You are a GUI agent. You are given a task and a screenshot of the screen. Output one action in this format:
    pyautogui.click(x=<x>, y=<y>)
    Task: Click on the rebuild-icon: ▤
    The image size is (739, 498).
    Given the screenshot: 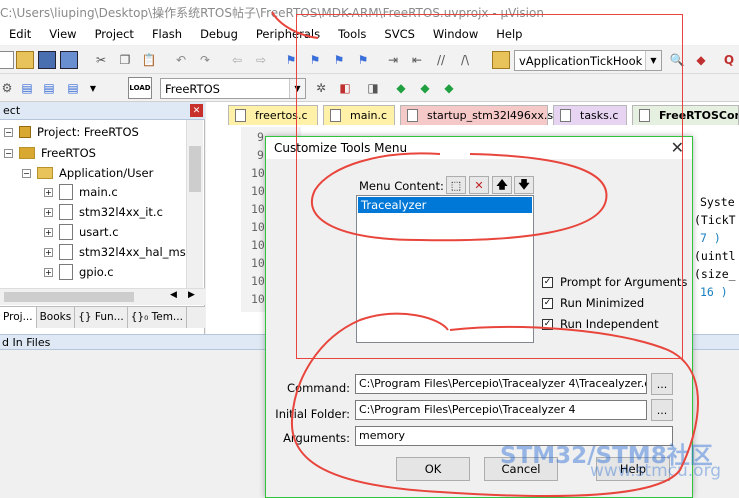 What is the action you would take?
    pyautogui.click(x=49, y=88)
    